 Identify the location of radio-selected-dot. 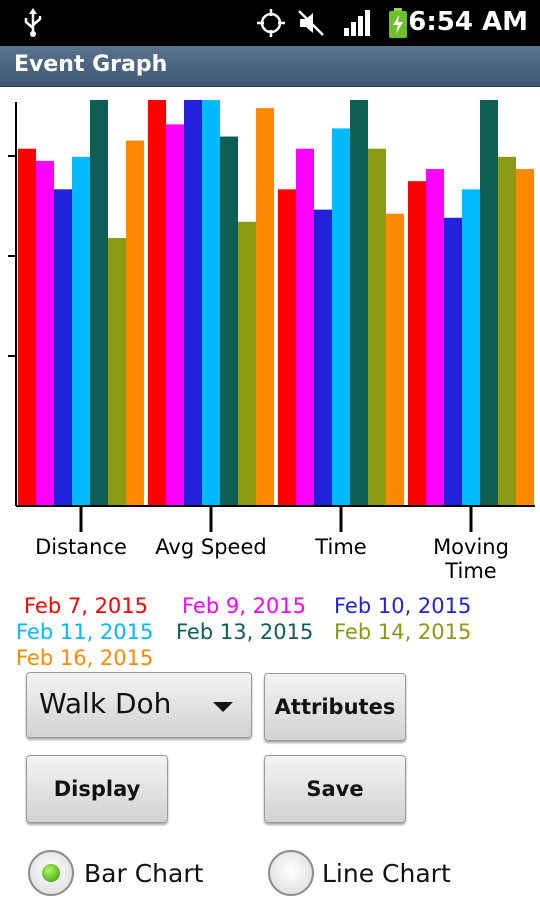
(51, 873).